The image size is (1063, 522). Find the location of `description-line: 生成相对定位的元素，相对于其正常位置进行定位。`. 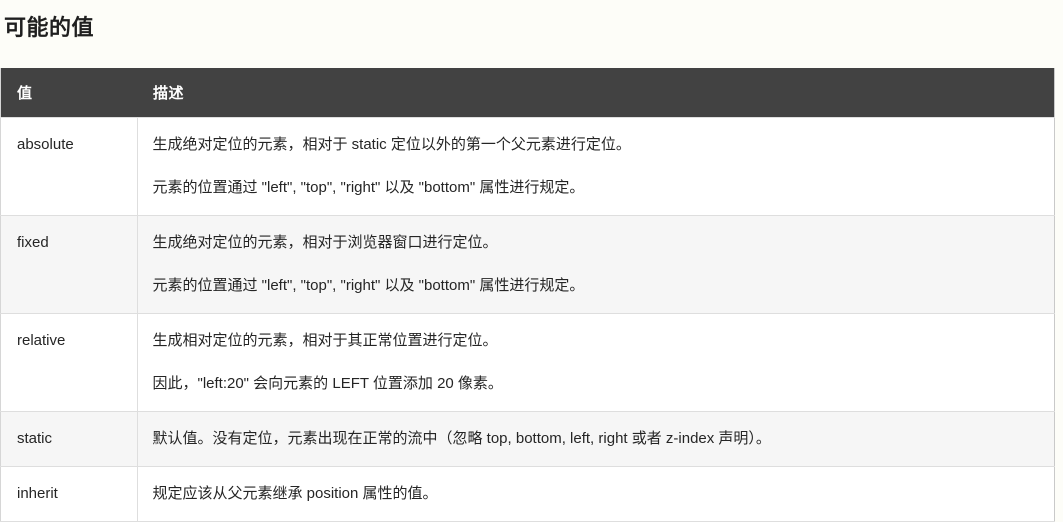

description-line: 生成相对定位的元素，相对于其正常位置进行定位。 is located at coordinates (325, 340).